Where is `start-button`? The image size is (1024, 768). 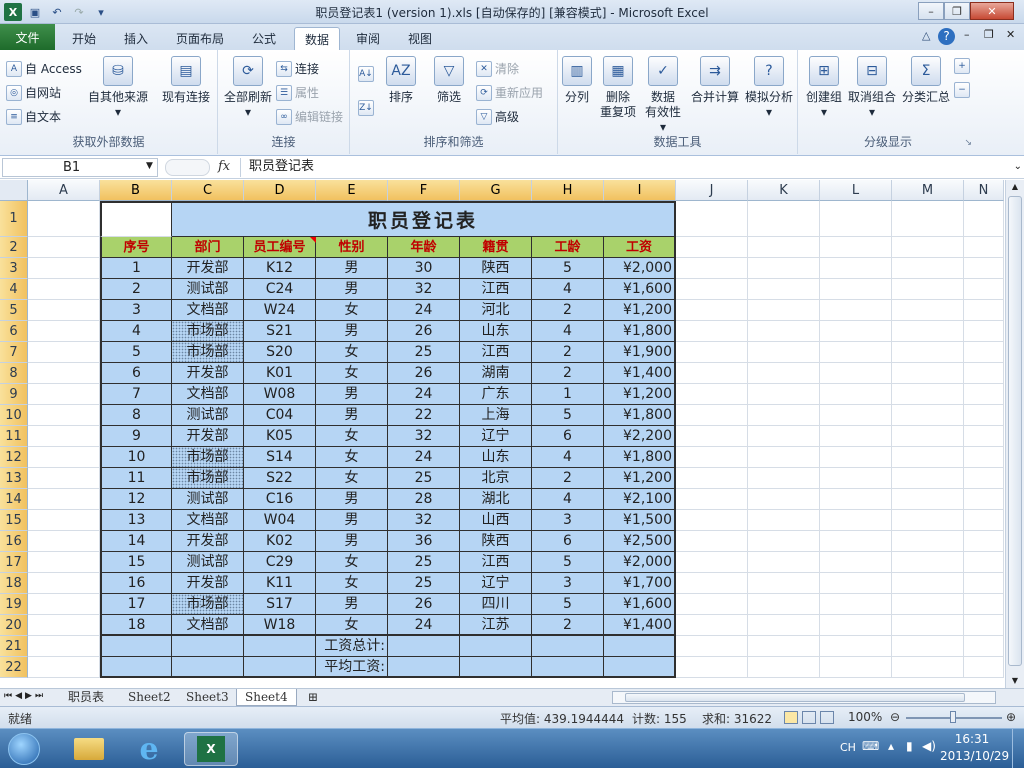 start-button is located at coordinates (24, 749).